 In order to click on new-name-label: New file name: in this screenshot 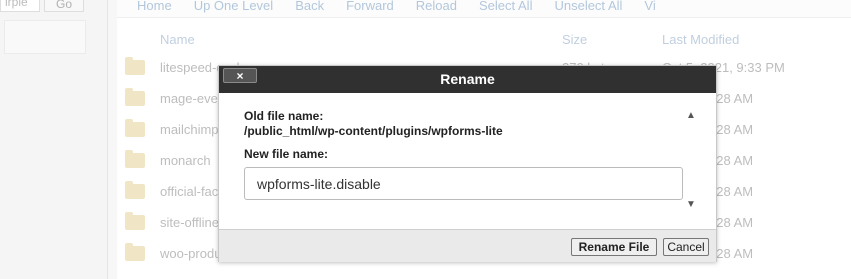, I will do `click(286, 154)`.